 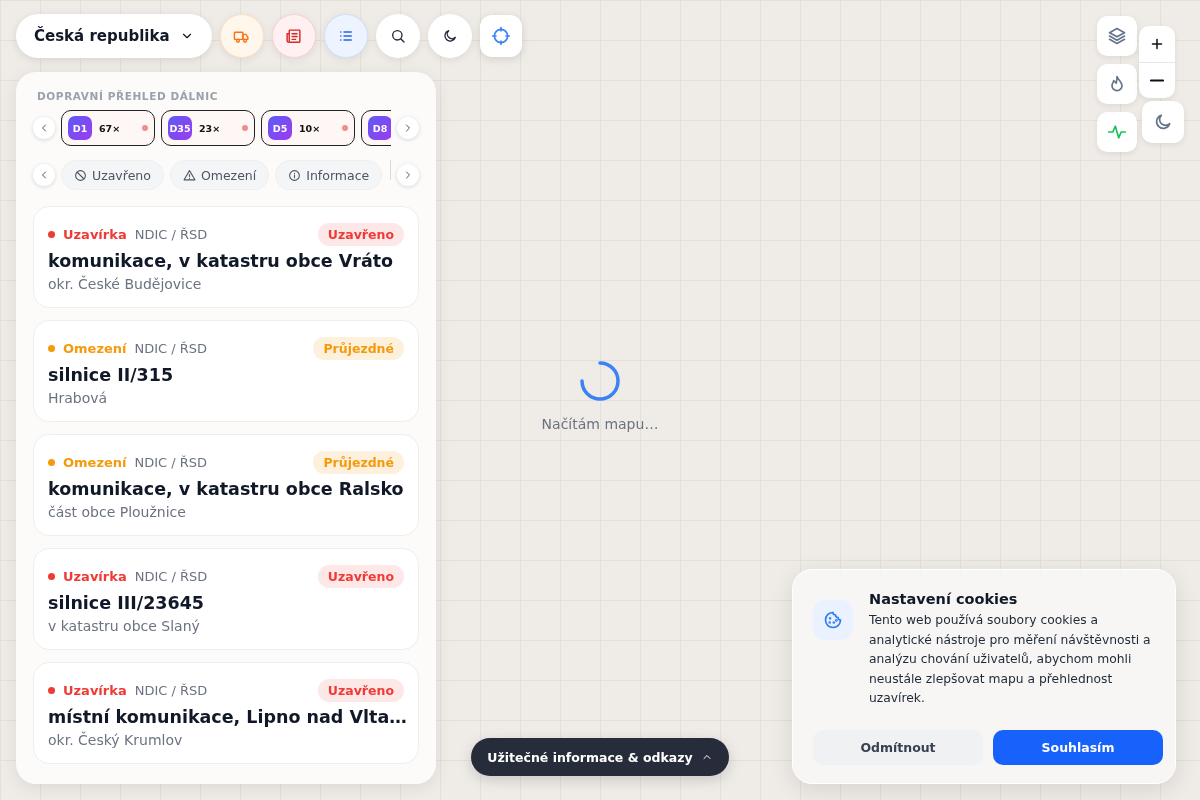 What do you see at coordinates (80, 128) in the screenshot?
I see `highway-badge: D1` at bounding box center [80, 128].